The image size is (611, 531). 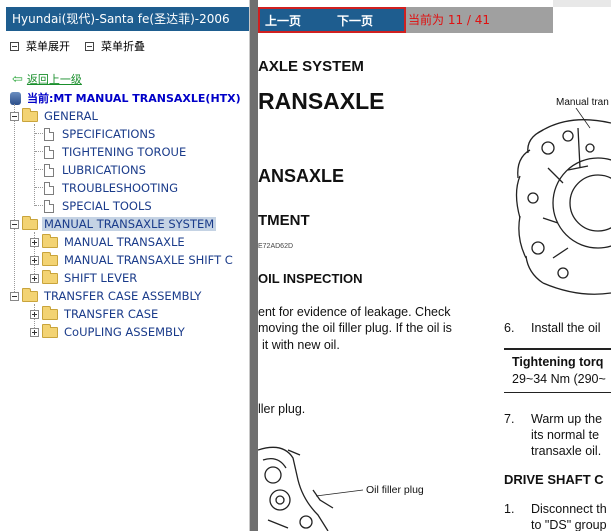 I want to click on tree-item-tightening-torque: TIGHTENING TOROUE, so click(x=116, y=152).